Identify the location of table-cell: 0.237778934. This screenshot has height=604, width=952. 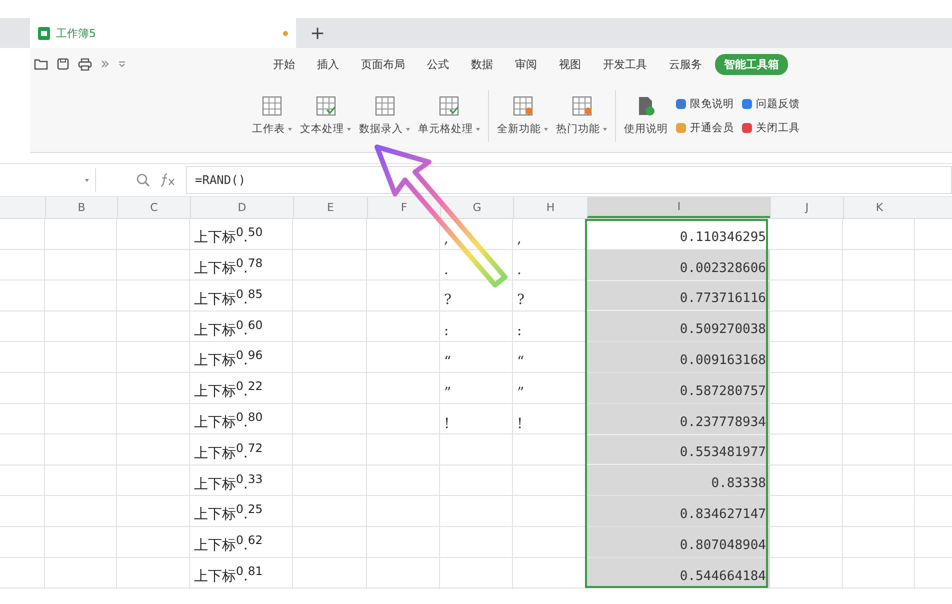
(678, 419).